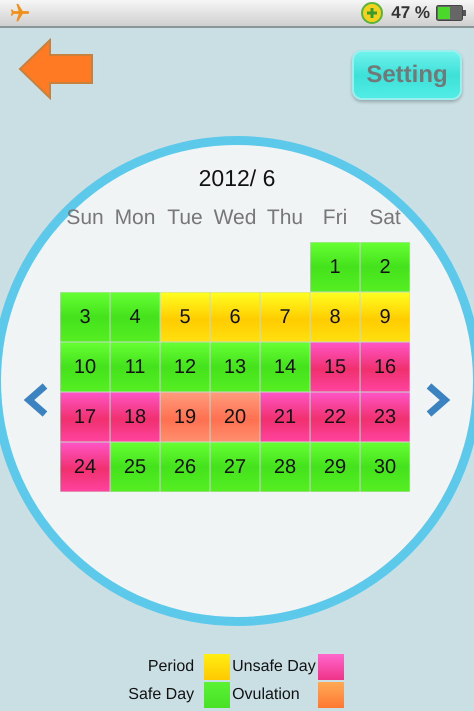 The width and height of the screenshot is (474, 711). I want to click on weekday-label: Sun, so click(85, 218).